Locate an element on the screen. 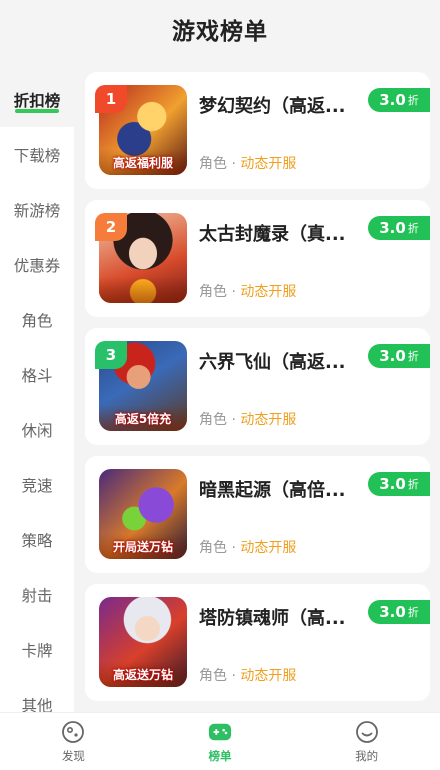 The image size is (440, 770). sidebar-item-label: 角色 is located at coordinates (37, 320).